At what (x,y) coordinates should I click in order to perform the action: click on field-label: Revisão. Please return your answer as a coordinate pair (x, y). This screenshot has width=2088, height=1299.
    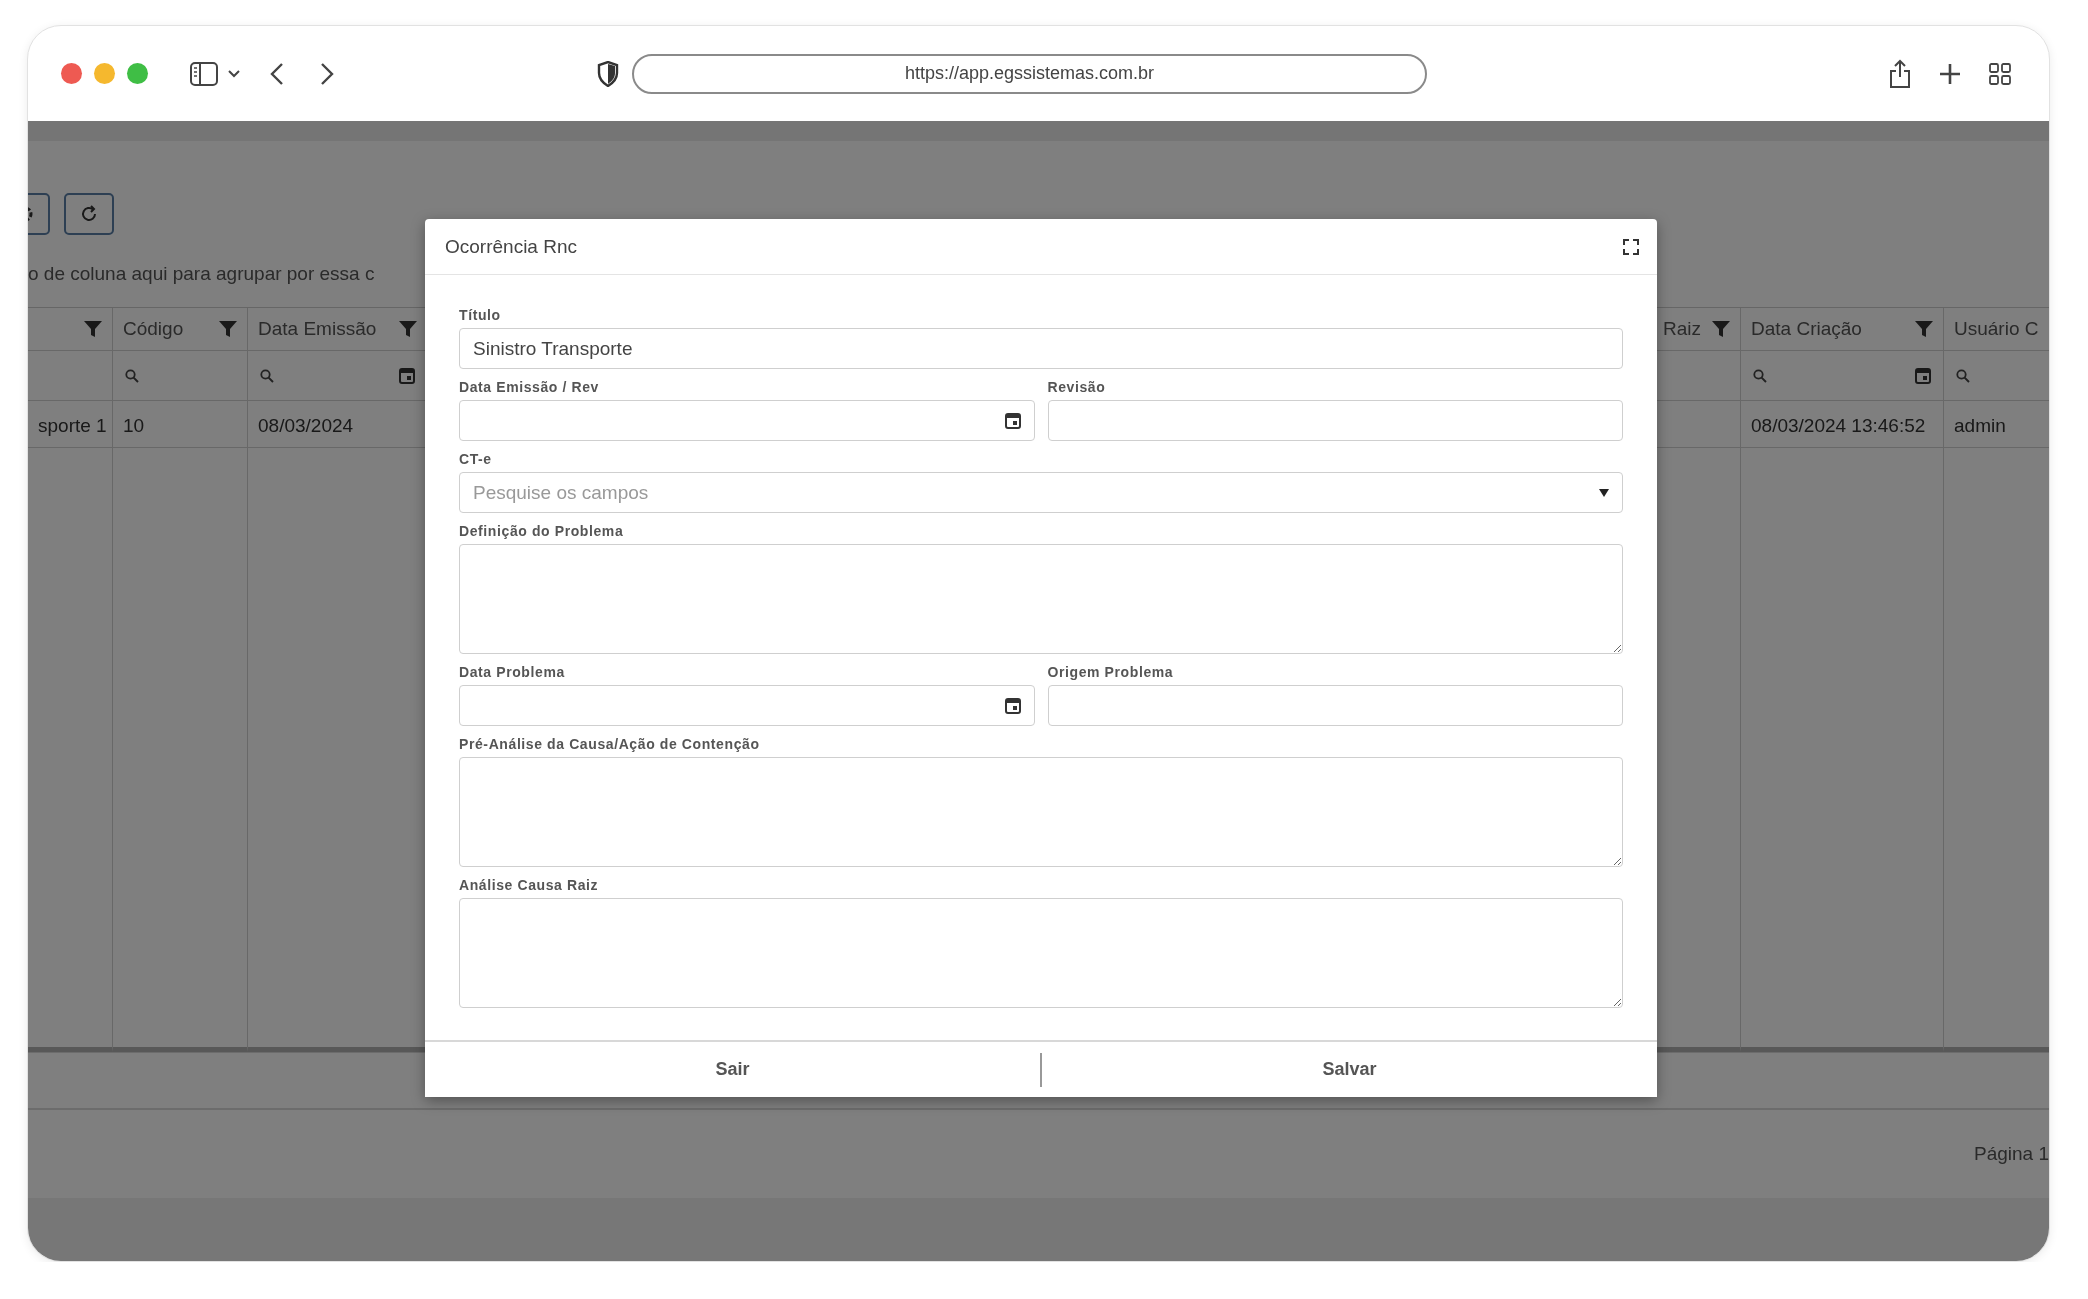
    Looking at the image, I should click on (1077, 387).